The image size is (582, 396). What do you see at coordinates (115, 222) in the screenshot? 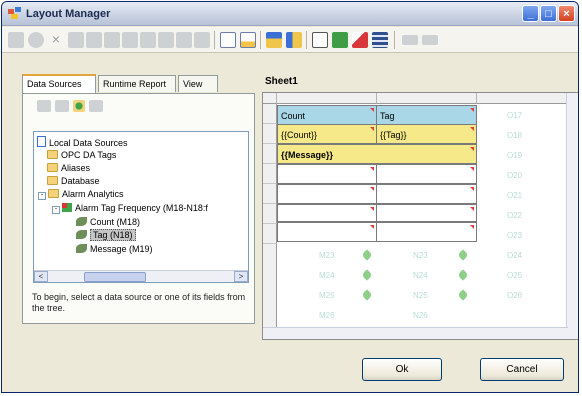
I see `tree-item-label: Count (M18)` at bounding box center [115, 222].